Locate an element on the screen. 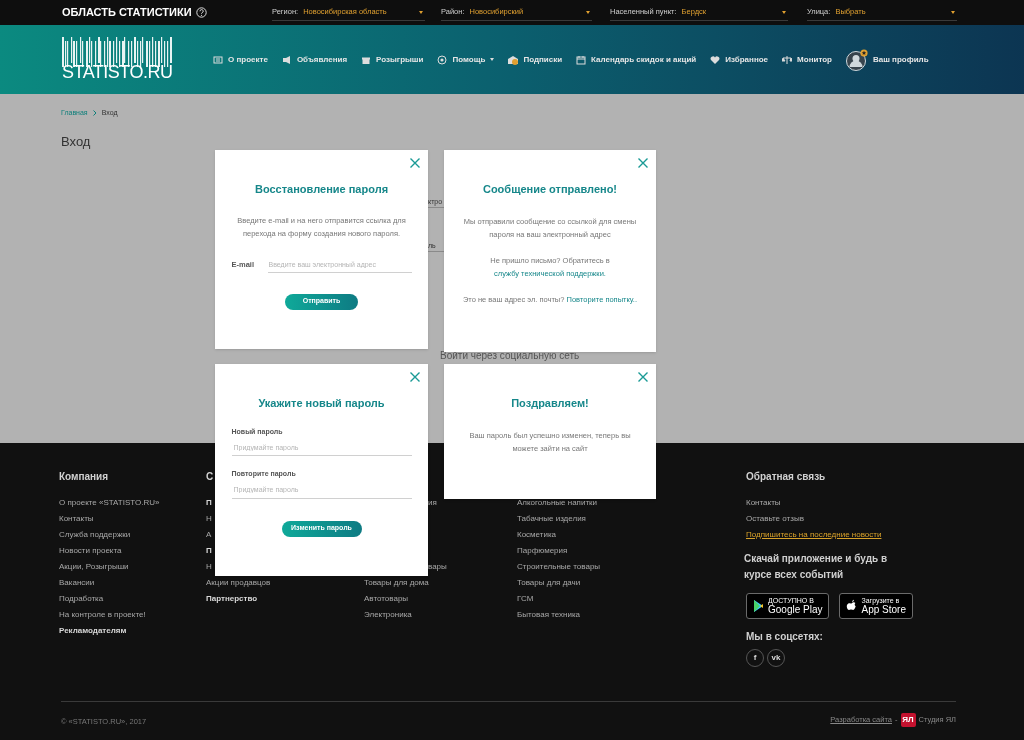  chevron-icon is located at coordinates (94, 113).